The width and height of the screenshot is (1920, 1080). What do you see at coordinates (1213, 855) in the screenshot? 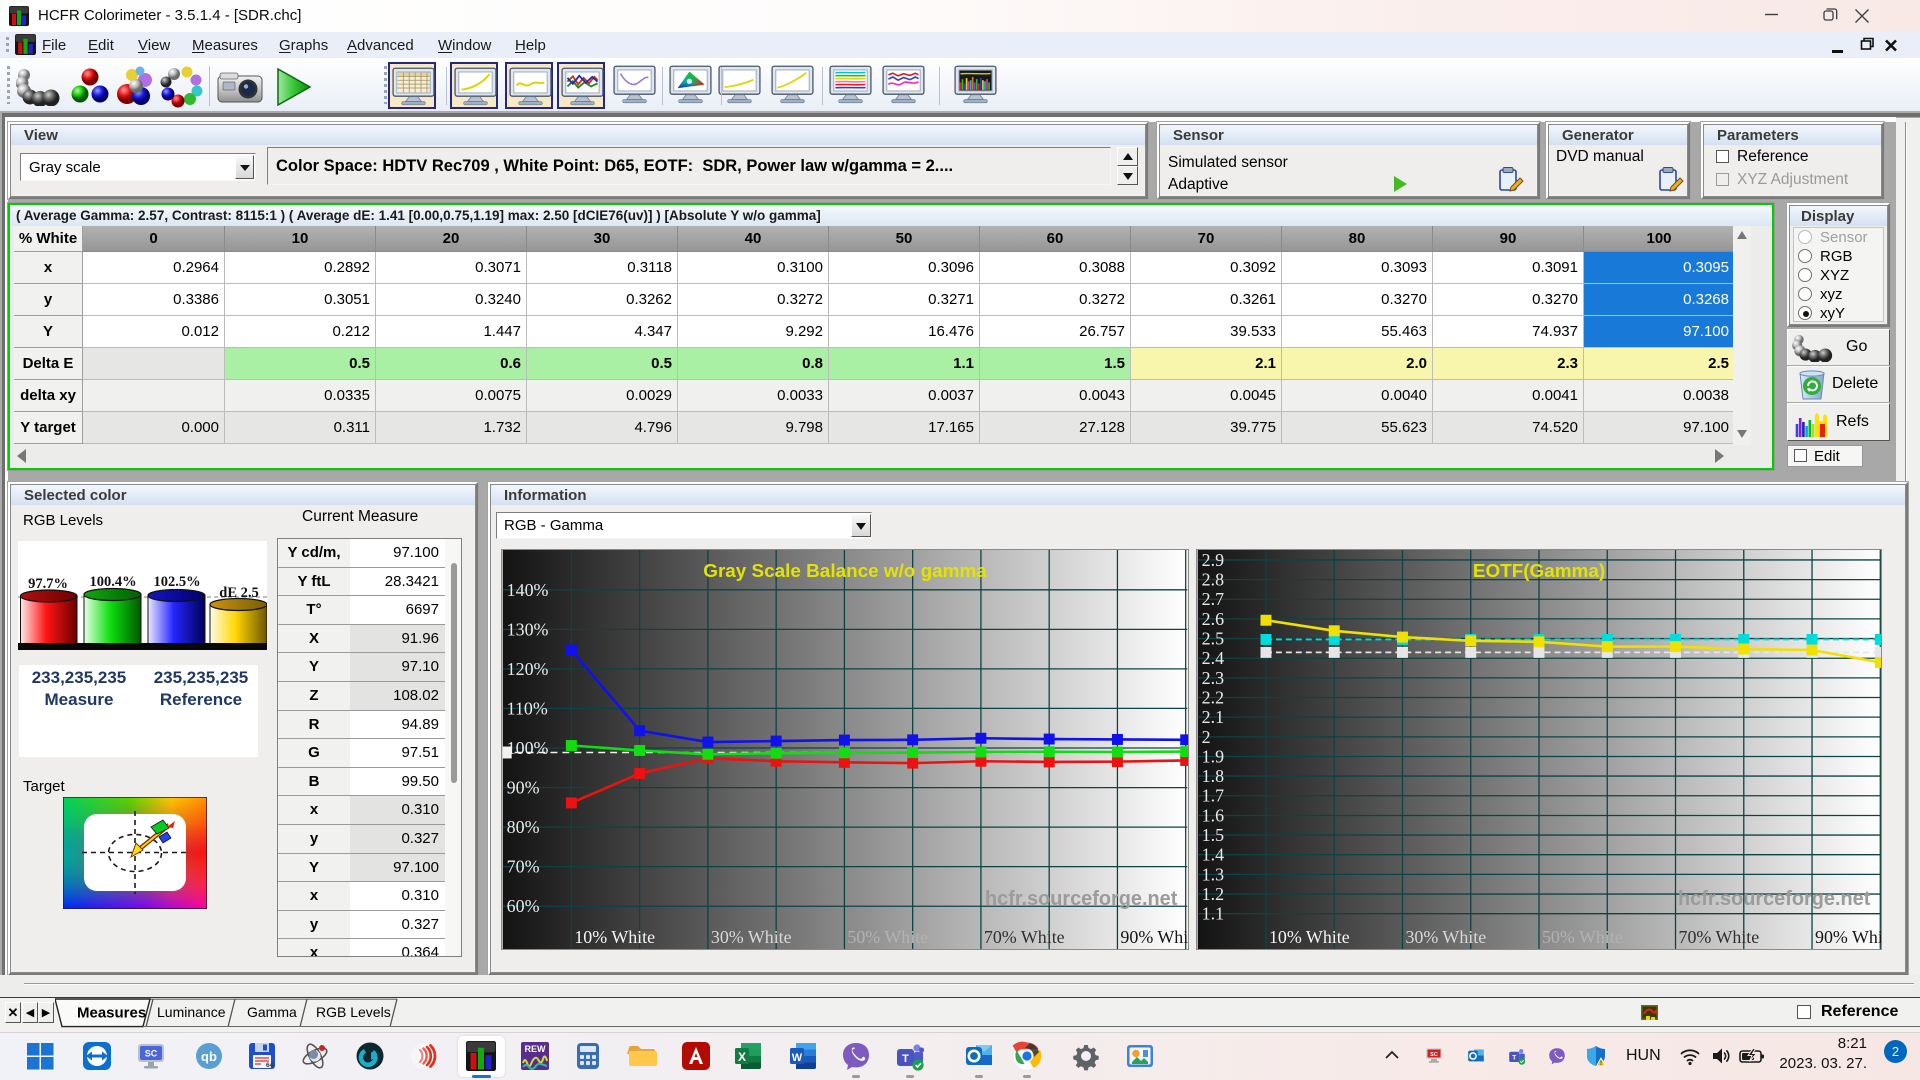
I see `svg-text: 1.4` at bounding box center [1213, 855].